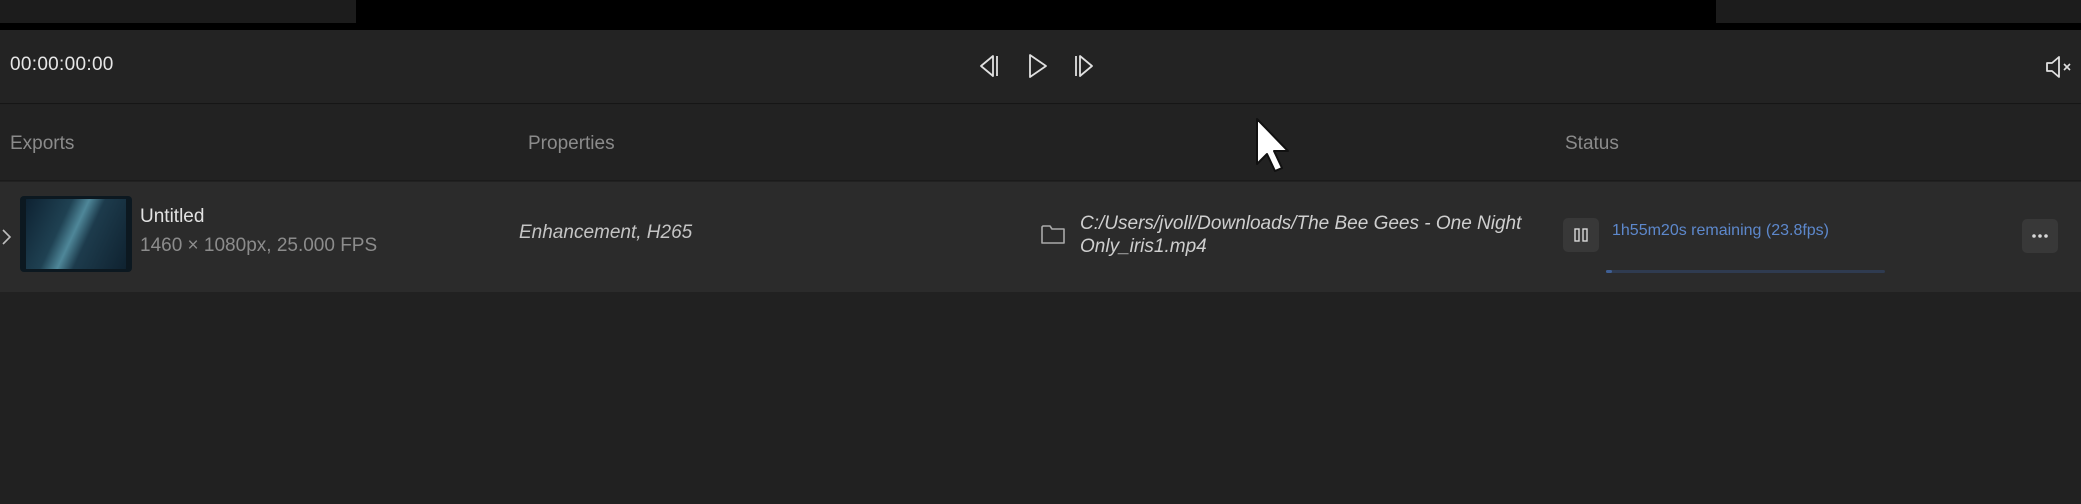  Describe the element at coordinates (1272, 145) in the screenshot. I see `mouse-cursor-icon` at that location.